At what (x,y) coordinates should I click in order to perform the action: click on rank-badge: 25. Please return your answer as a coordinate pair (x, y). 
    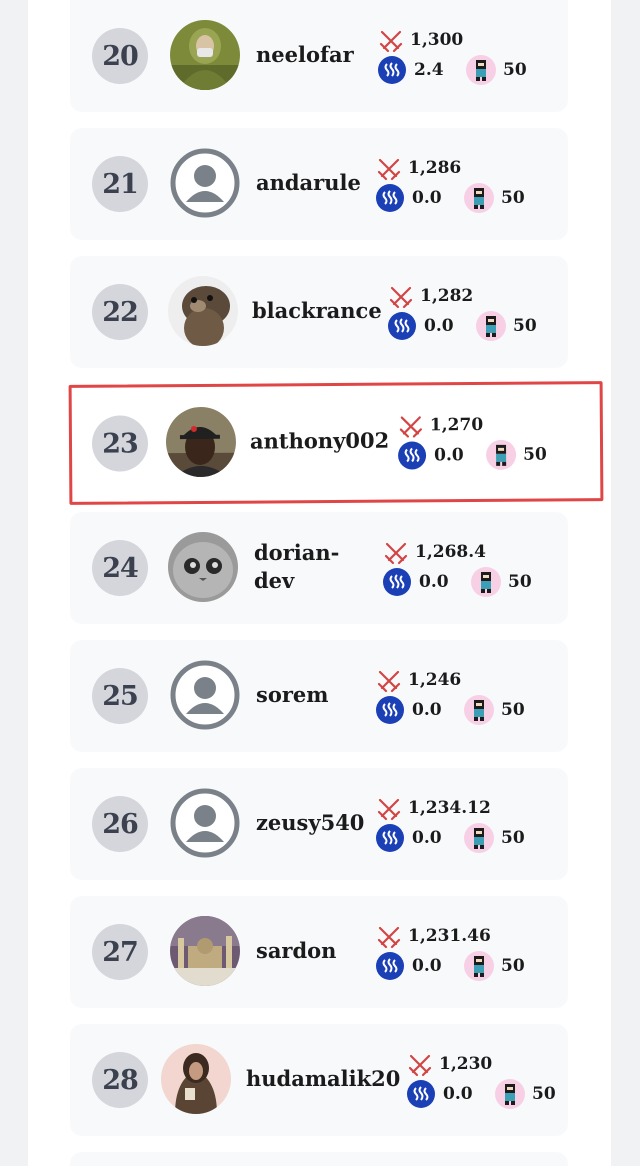
    Looking at the image, I should click on (120, 696).